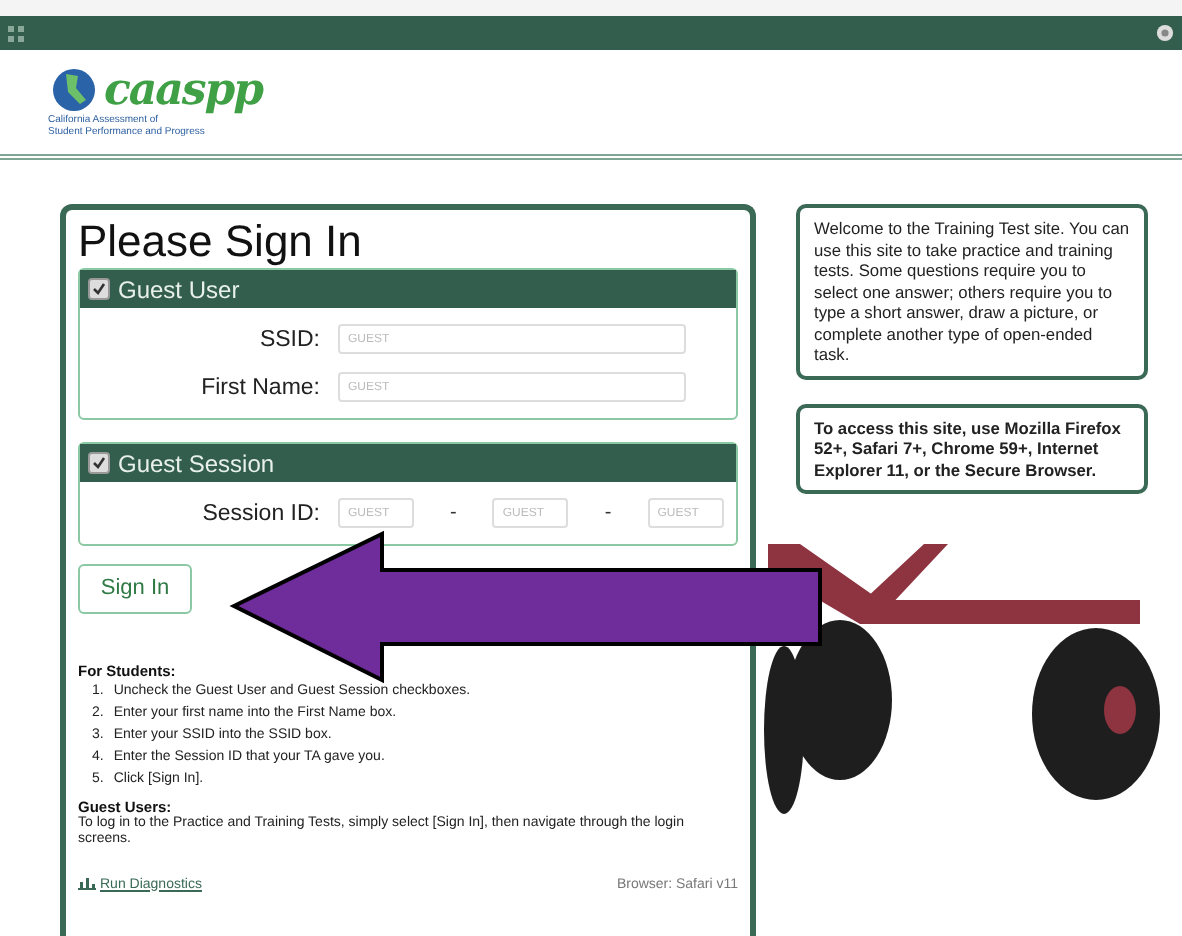  What do you see at coordinates (260, 513) in the screenshot?
I see `field-label: Session ID:` at bounding box center [260, 513].